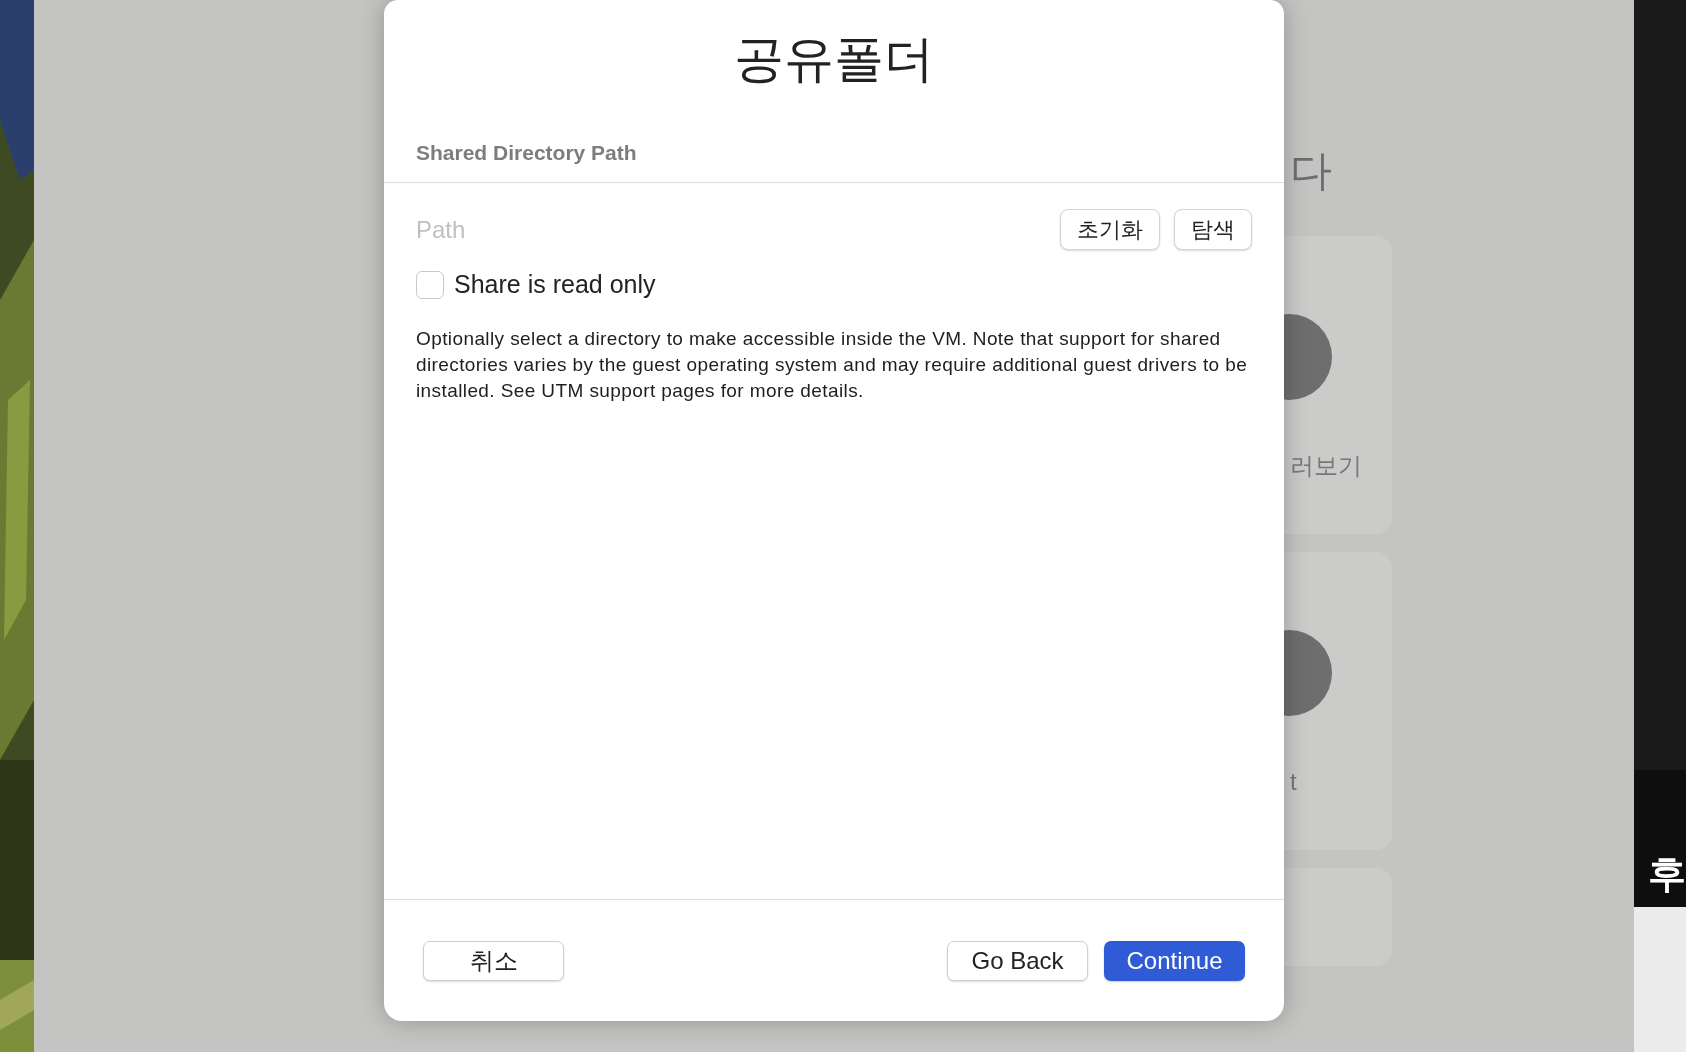  I want to click on dialog-title: 공유폴더, so click(834, 59).